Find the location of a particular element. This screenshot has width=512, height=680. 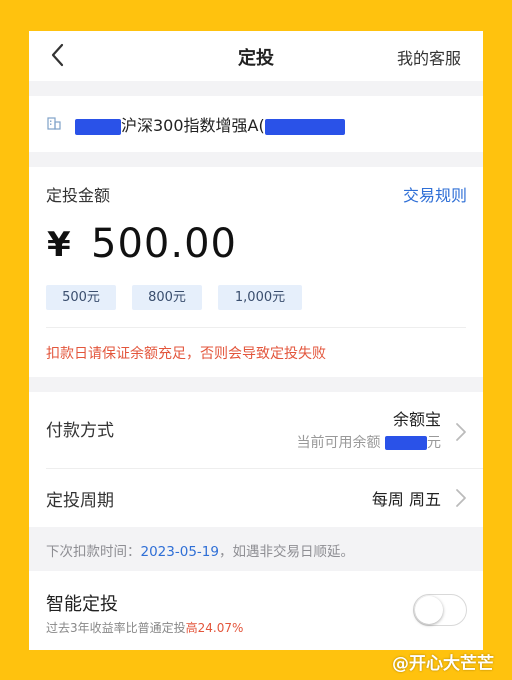

smart-invest-subtitle: 过去3年收益率比普通定投高24.07% is located at coordinates (144, 627).